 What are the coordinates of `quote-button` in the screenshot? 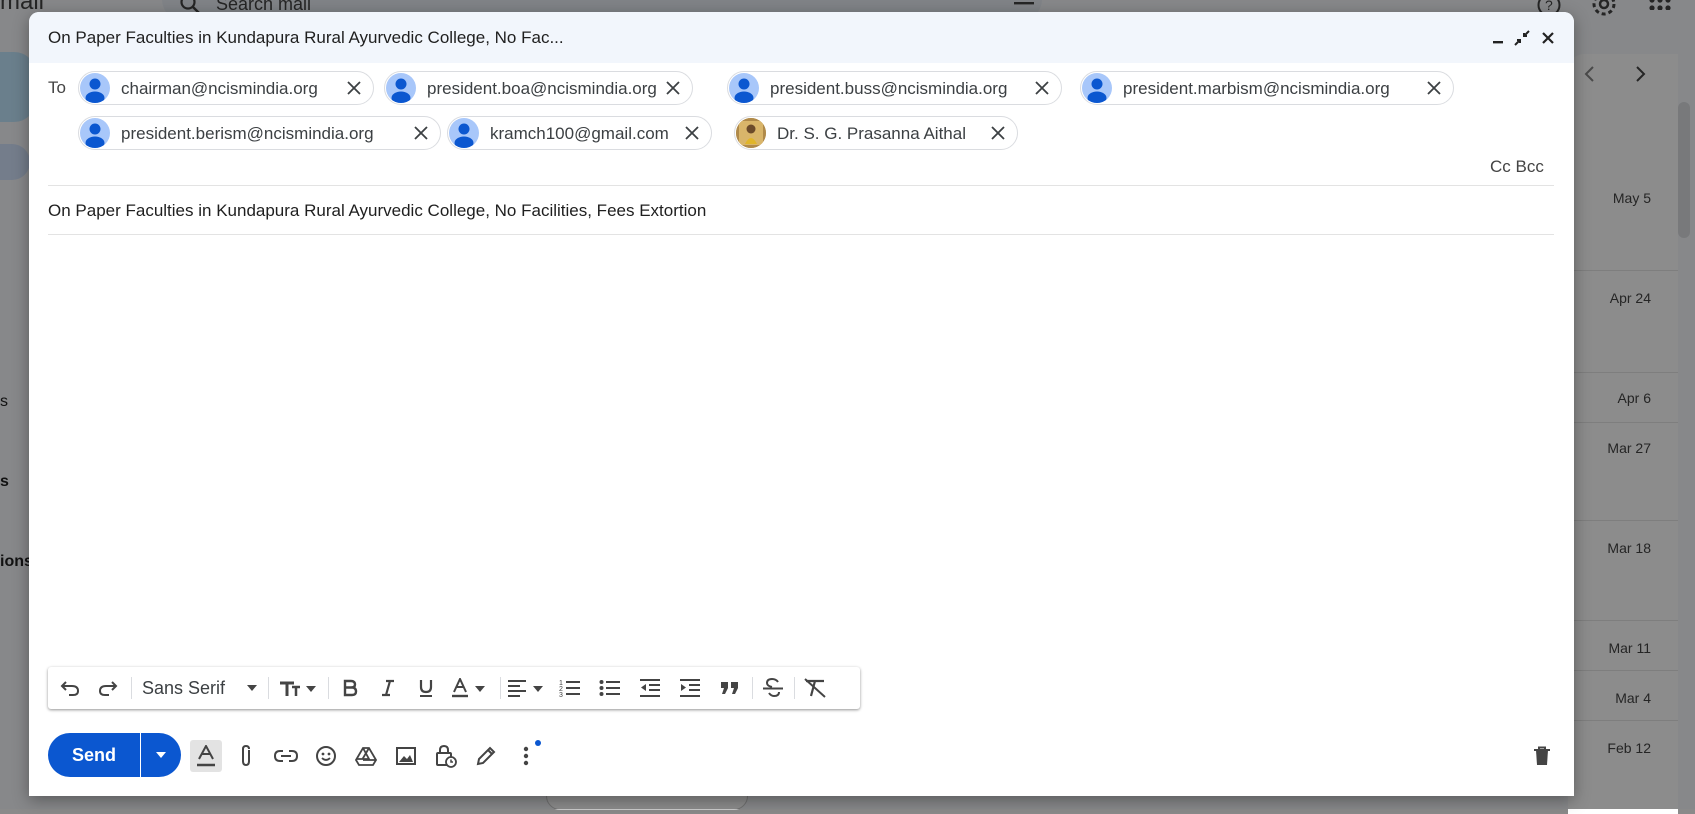 It's located at (730, 688).